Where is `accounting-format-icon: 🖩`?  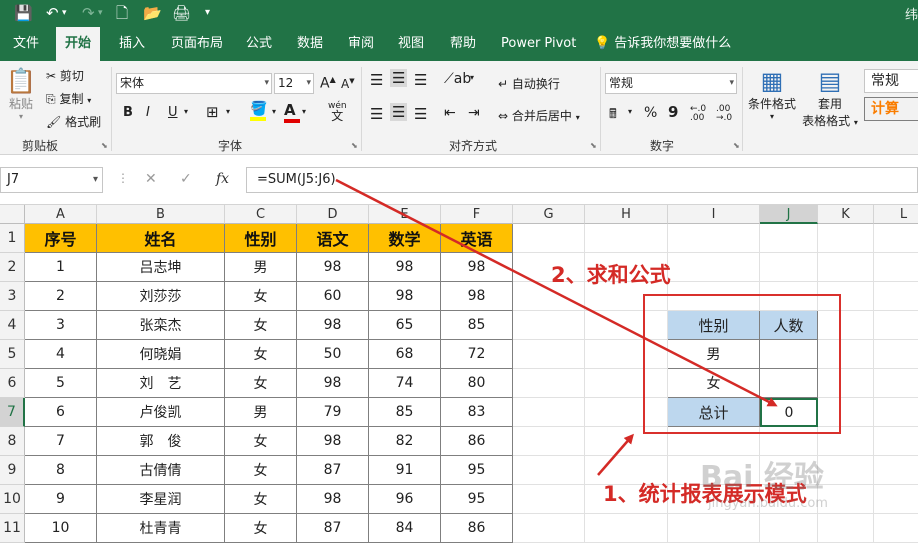
accounting-format-icon: 🖩 is located at coordinates (613, 116).